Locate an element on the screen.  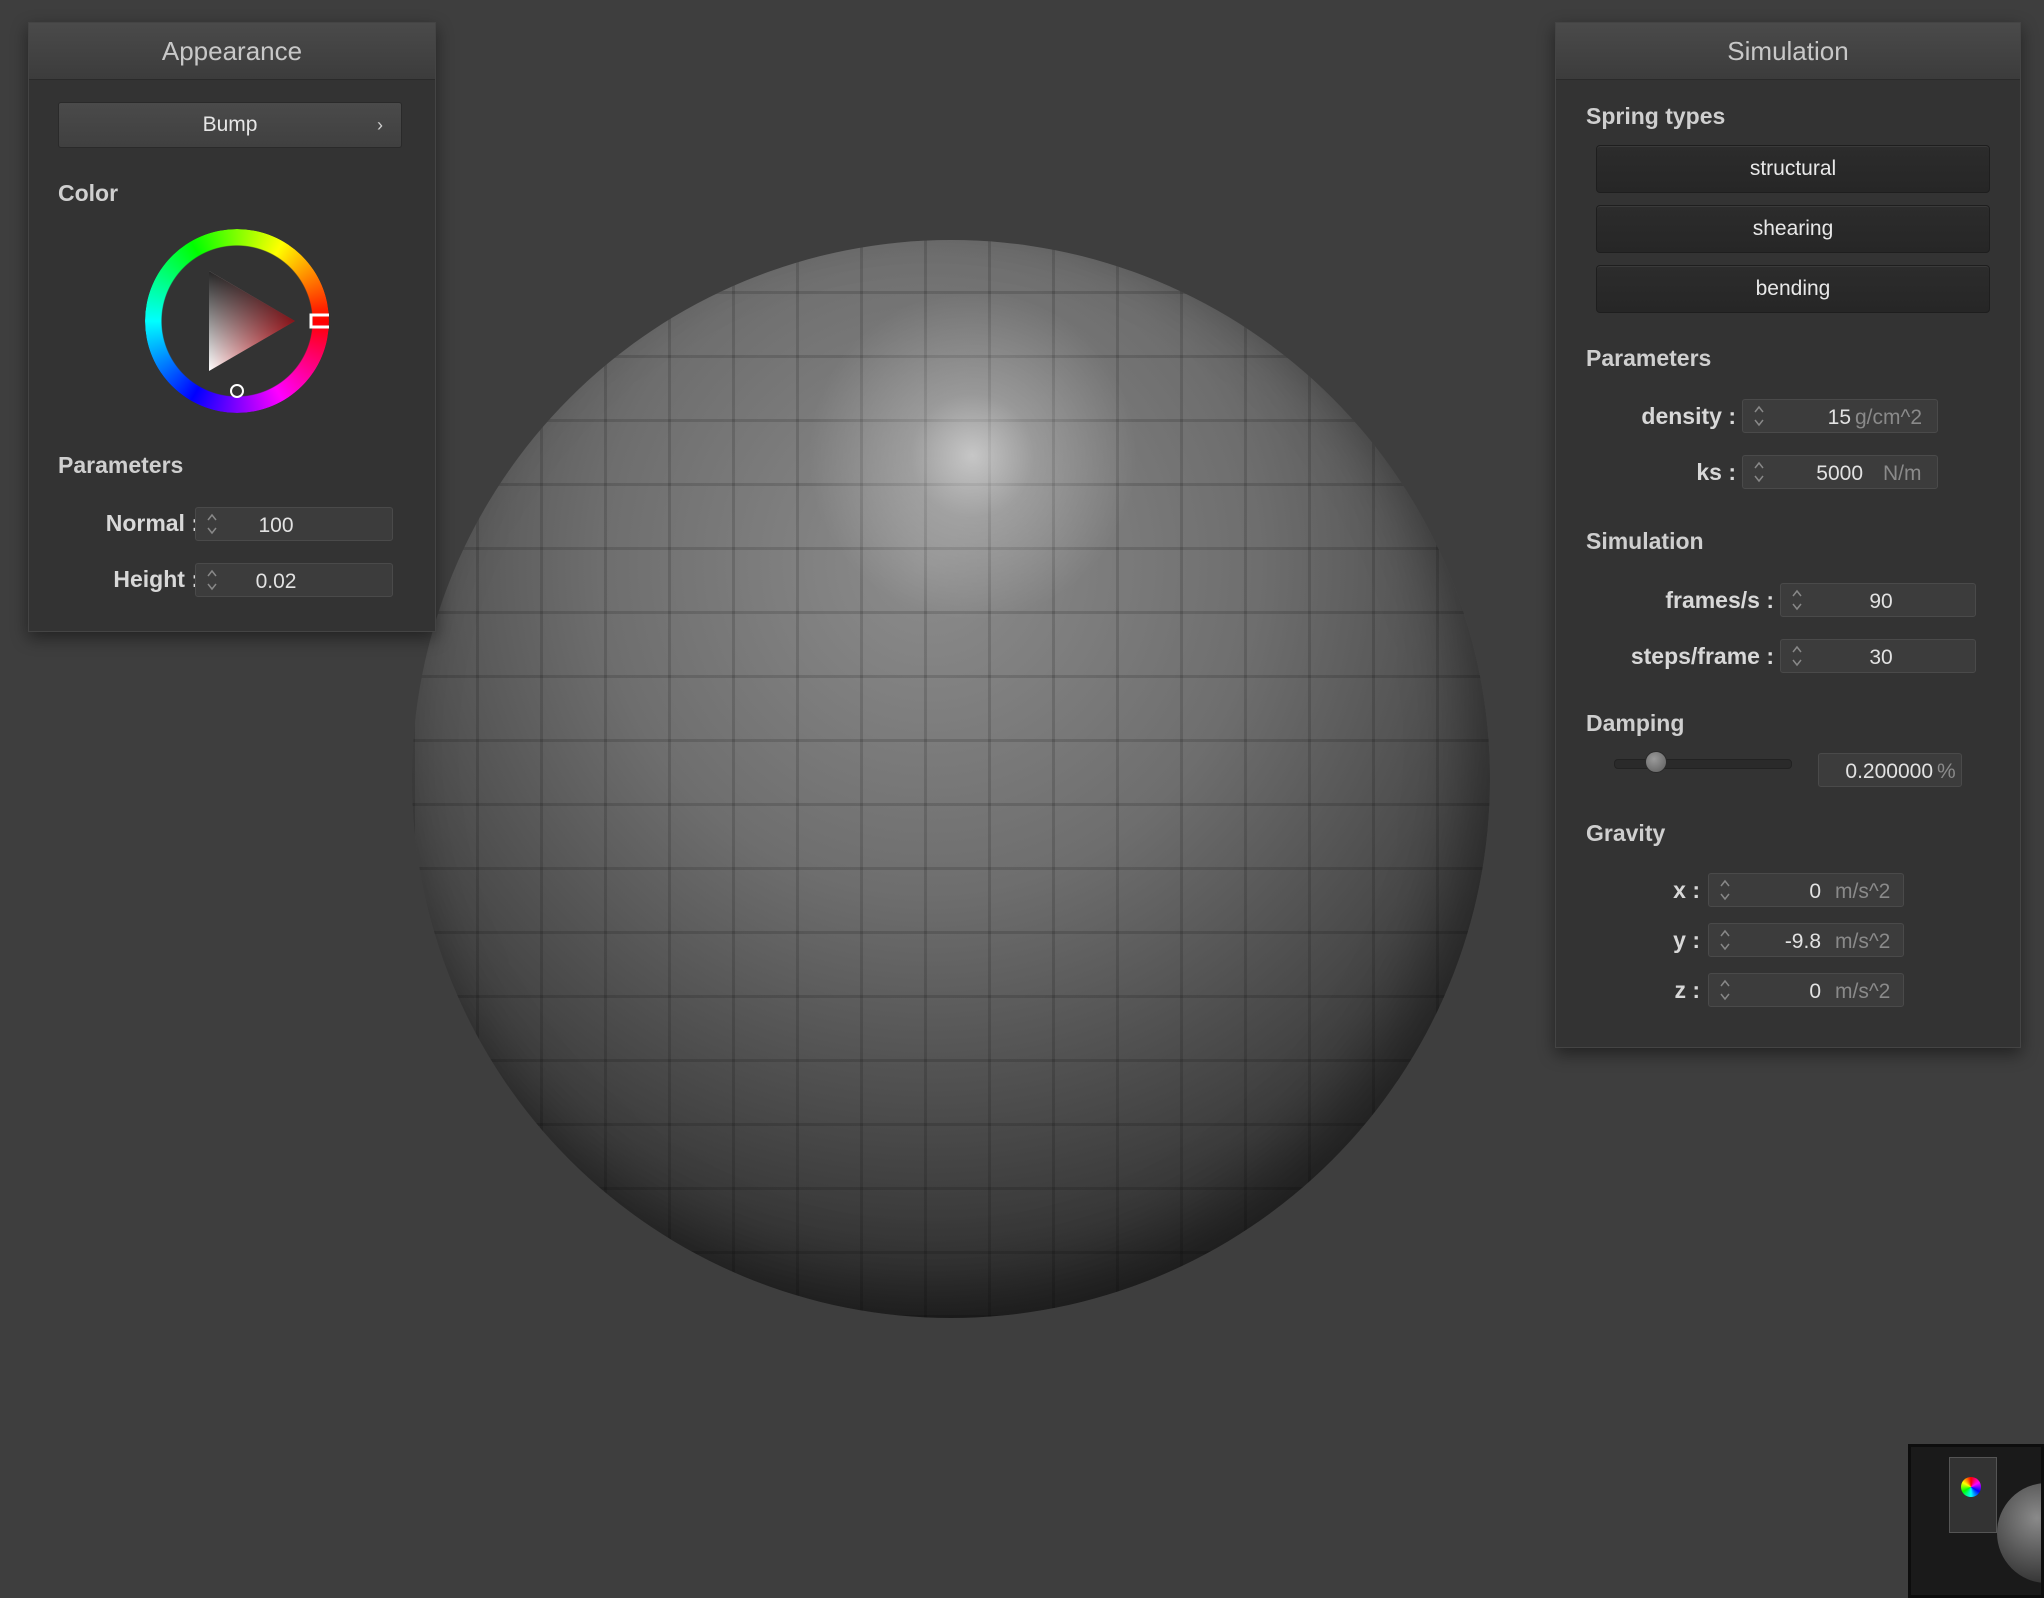
normal-value: 100 is located at coordinates (276, 525).